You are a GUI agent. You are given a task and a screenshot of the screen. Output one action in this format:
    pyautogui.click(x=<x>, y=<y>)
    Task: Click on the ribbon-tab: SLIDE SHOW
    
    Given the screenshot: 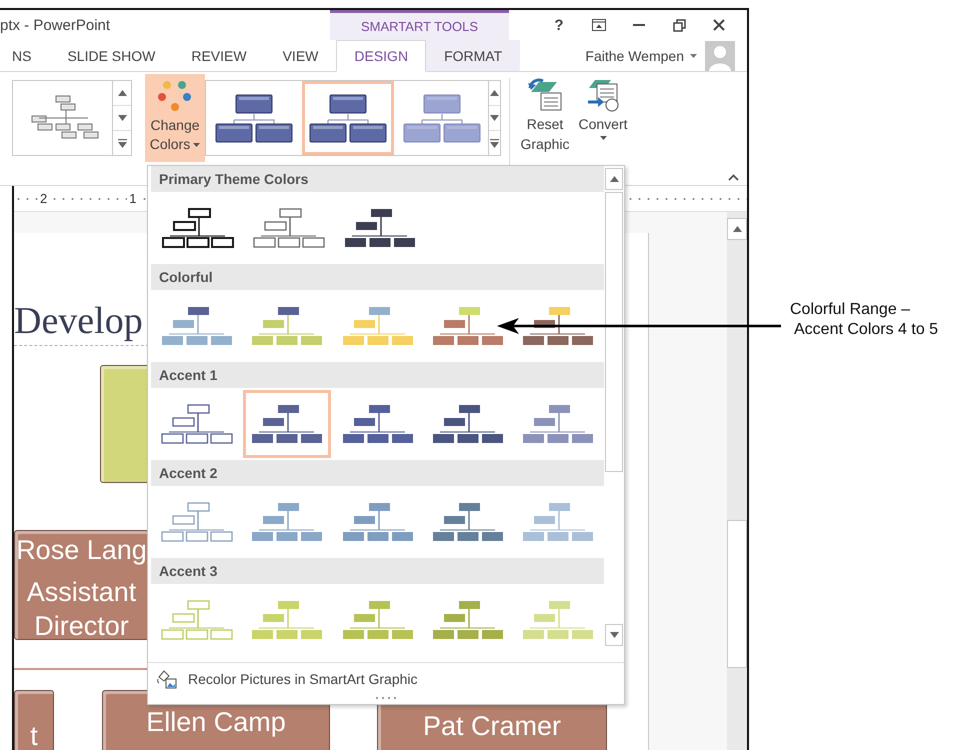 What is the action you would take?
    pyautogui.click(x=111, y=56)
    